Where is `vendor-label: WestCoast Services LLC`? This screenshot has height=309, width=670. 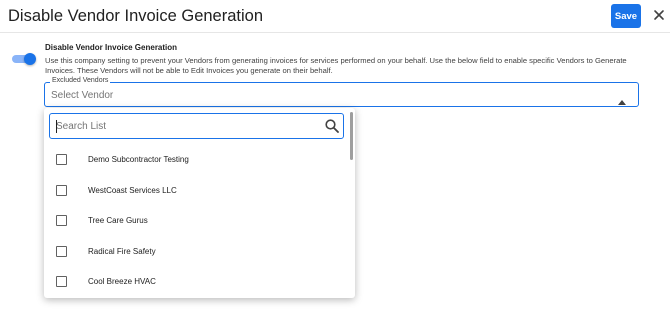
vendor-label: WestCoast Services LLC is located at coordinates (132, 190).